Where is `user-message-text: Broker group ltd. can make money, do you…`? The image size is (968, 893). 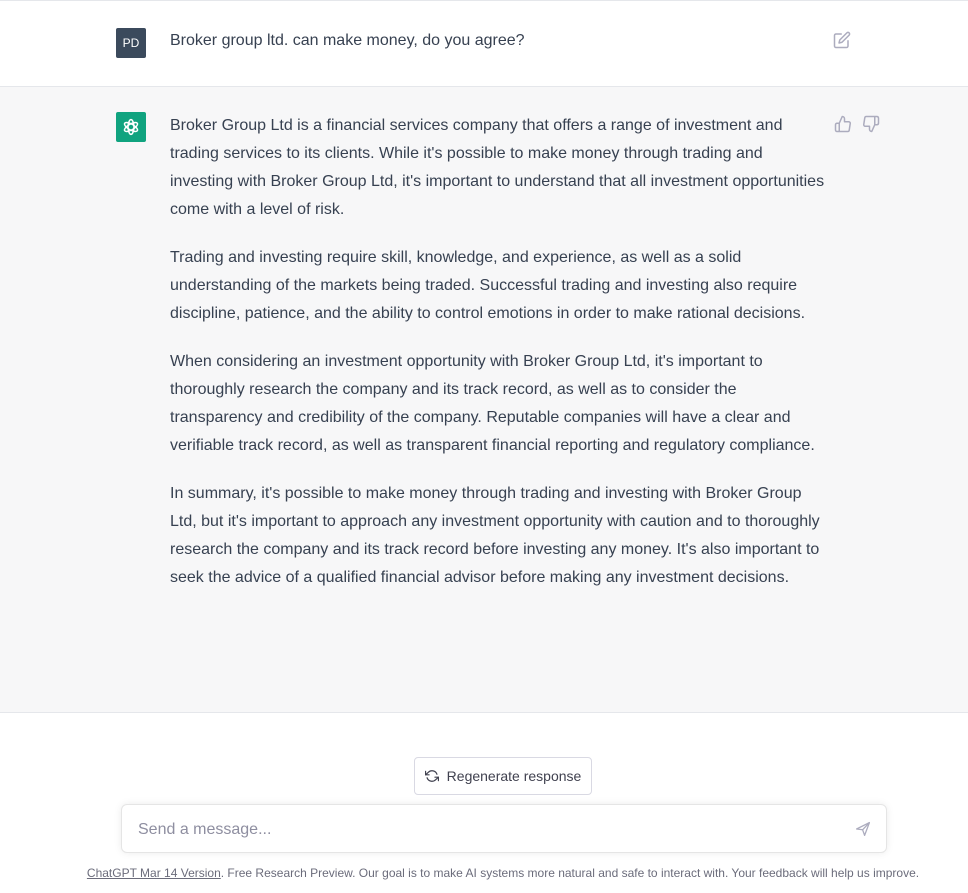
user-message-text: Broker group ltd. can make money, do you… is located at coordinates (347, 40).